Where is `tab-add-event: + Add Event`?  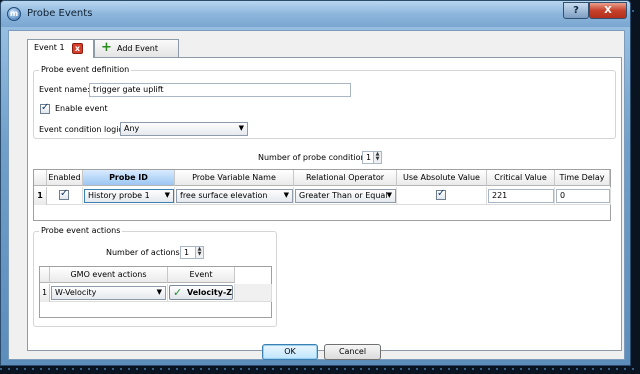
tab-add-event: + Add Event is located at coordinates (136, 48).